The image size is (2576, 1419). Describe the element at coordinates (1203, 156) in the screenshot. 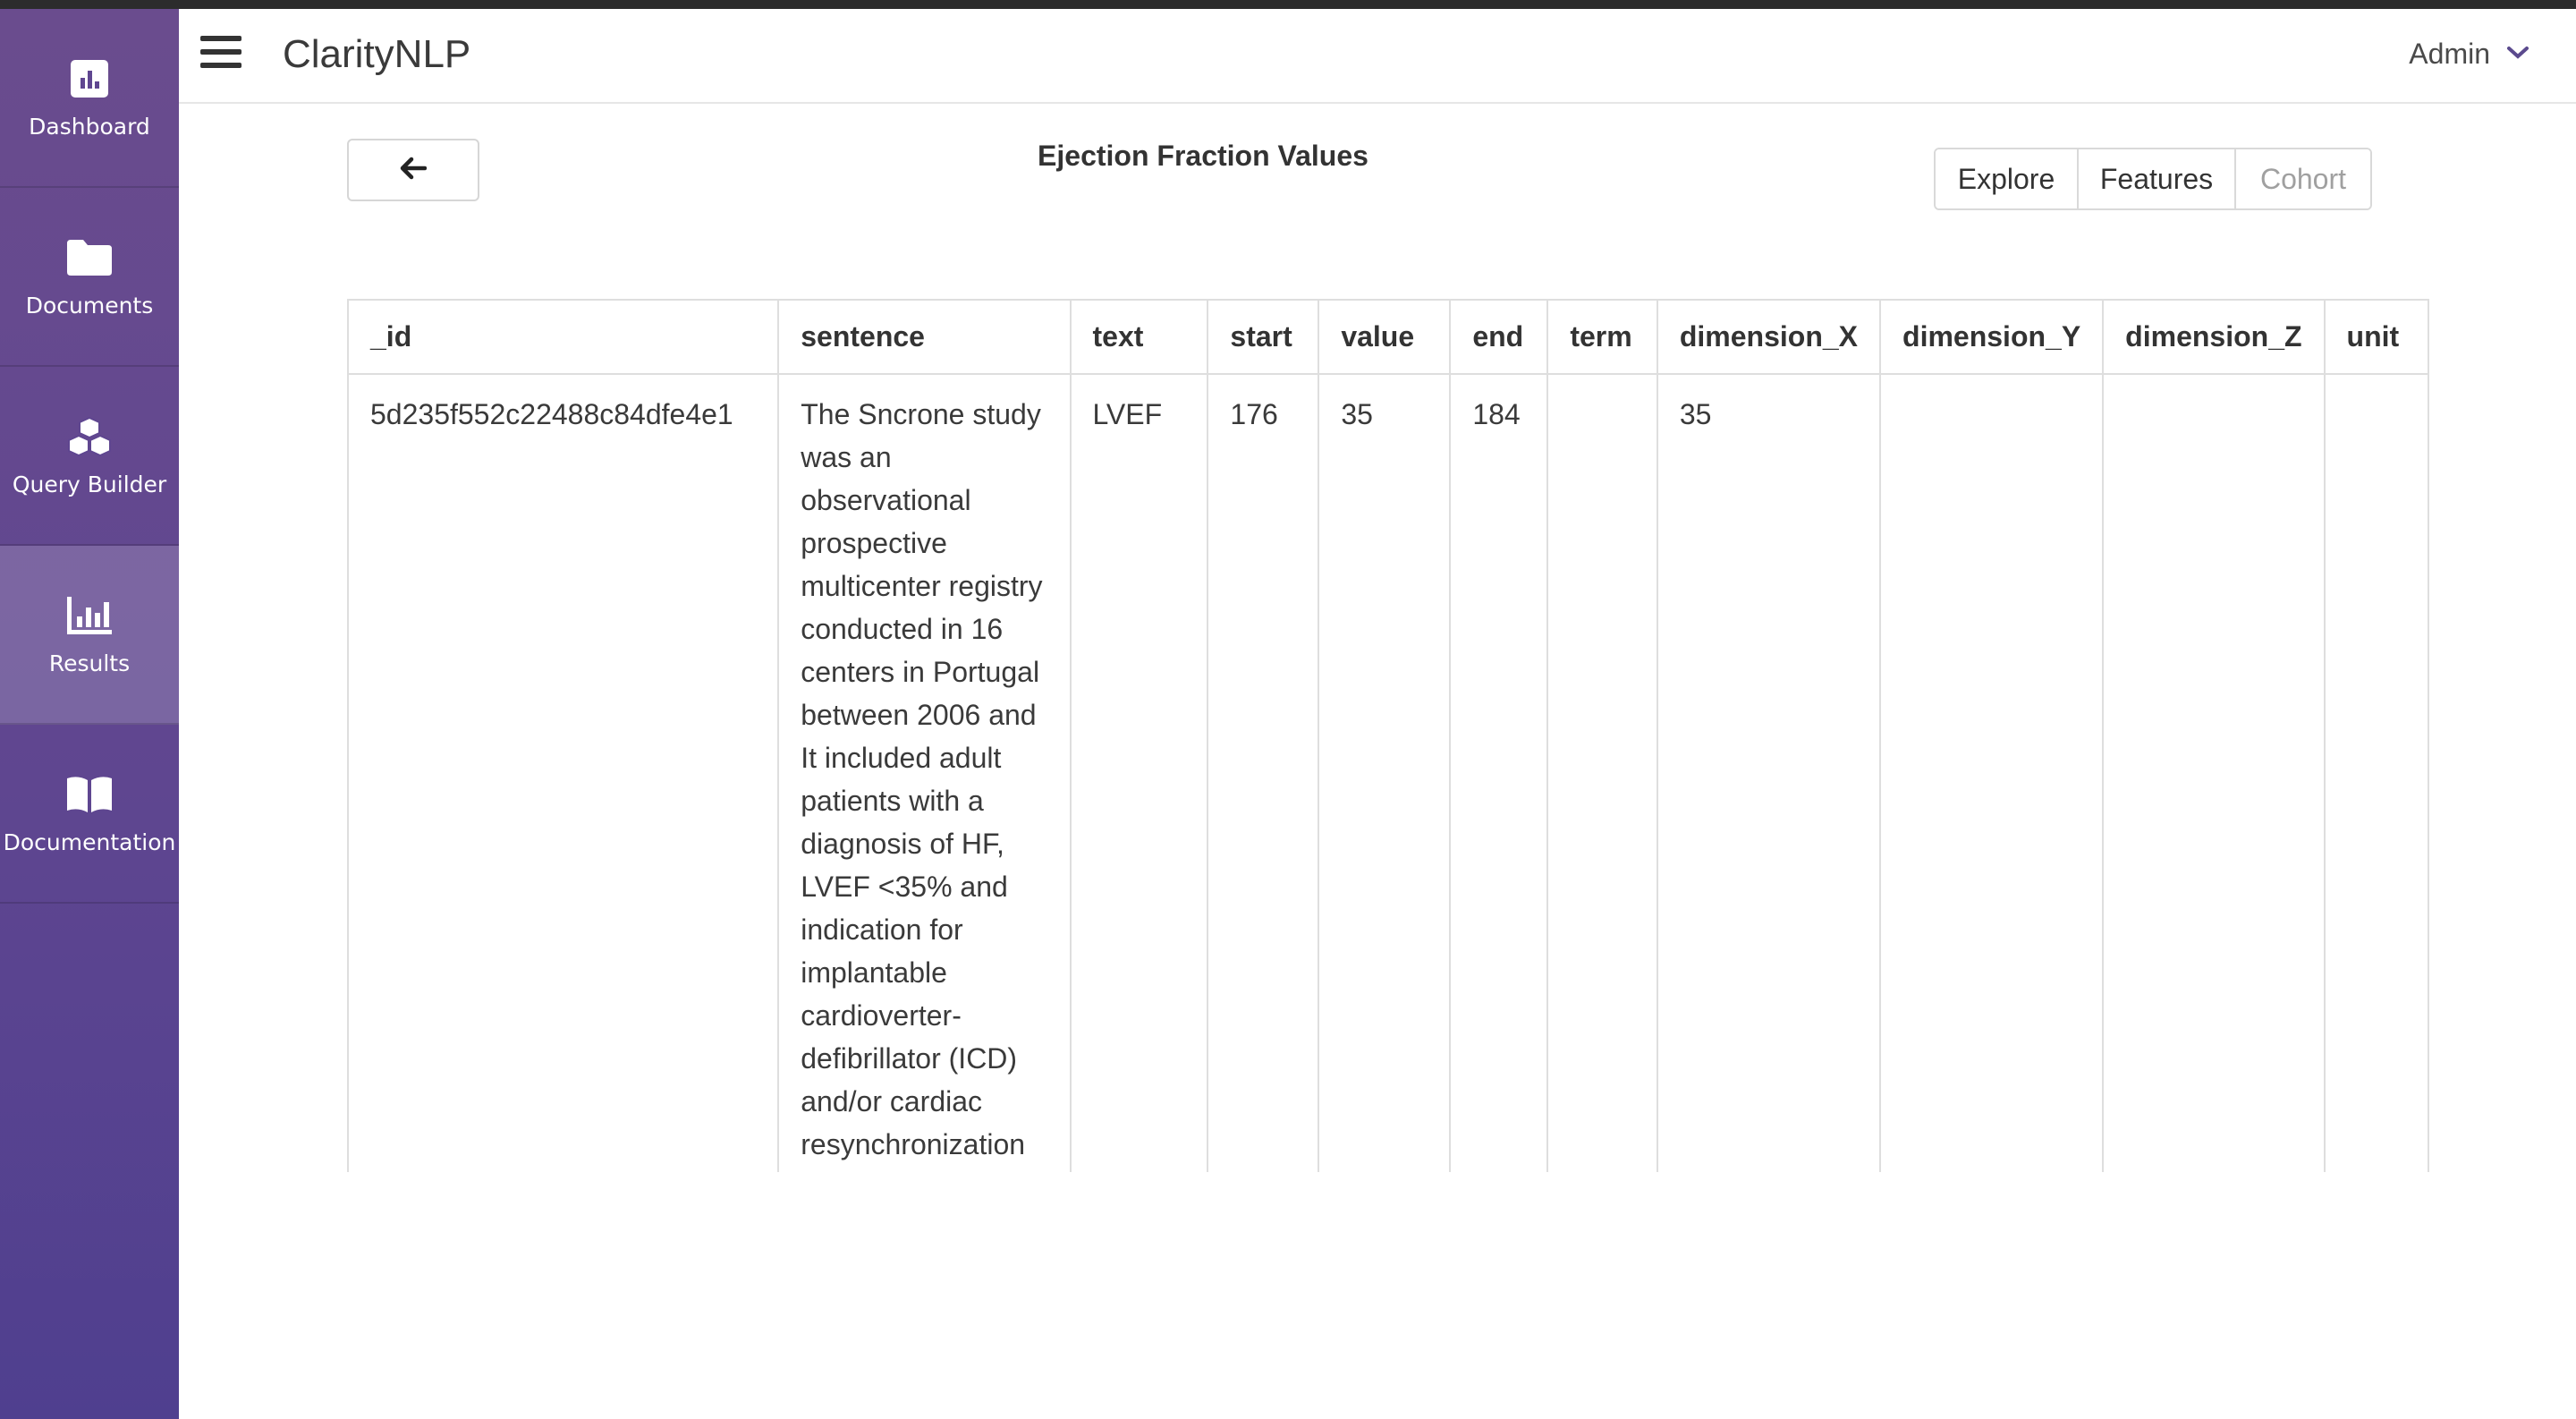

I see `page-title: Ejection Fraction Values` at that location.